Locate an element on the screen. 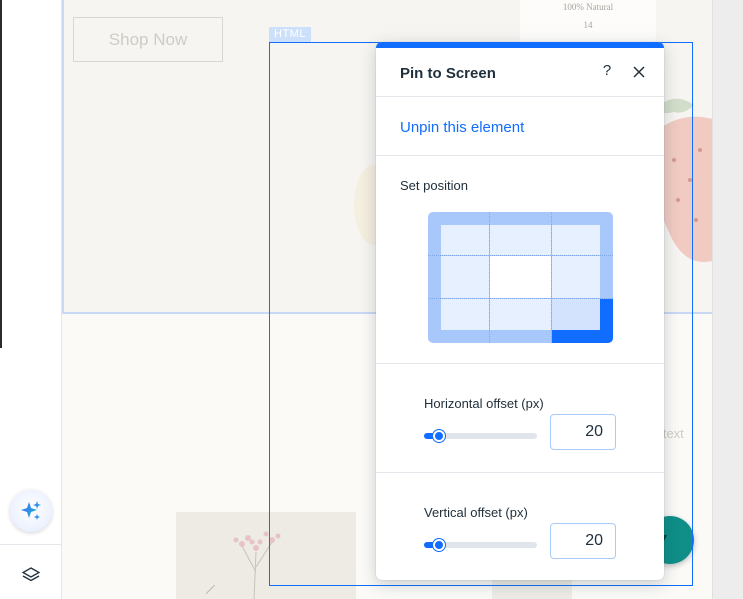 This screenshot has height=599, width=743. help-button: ? is located at coordinates (607, 72).